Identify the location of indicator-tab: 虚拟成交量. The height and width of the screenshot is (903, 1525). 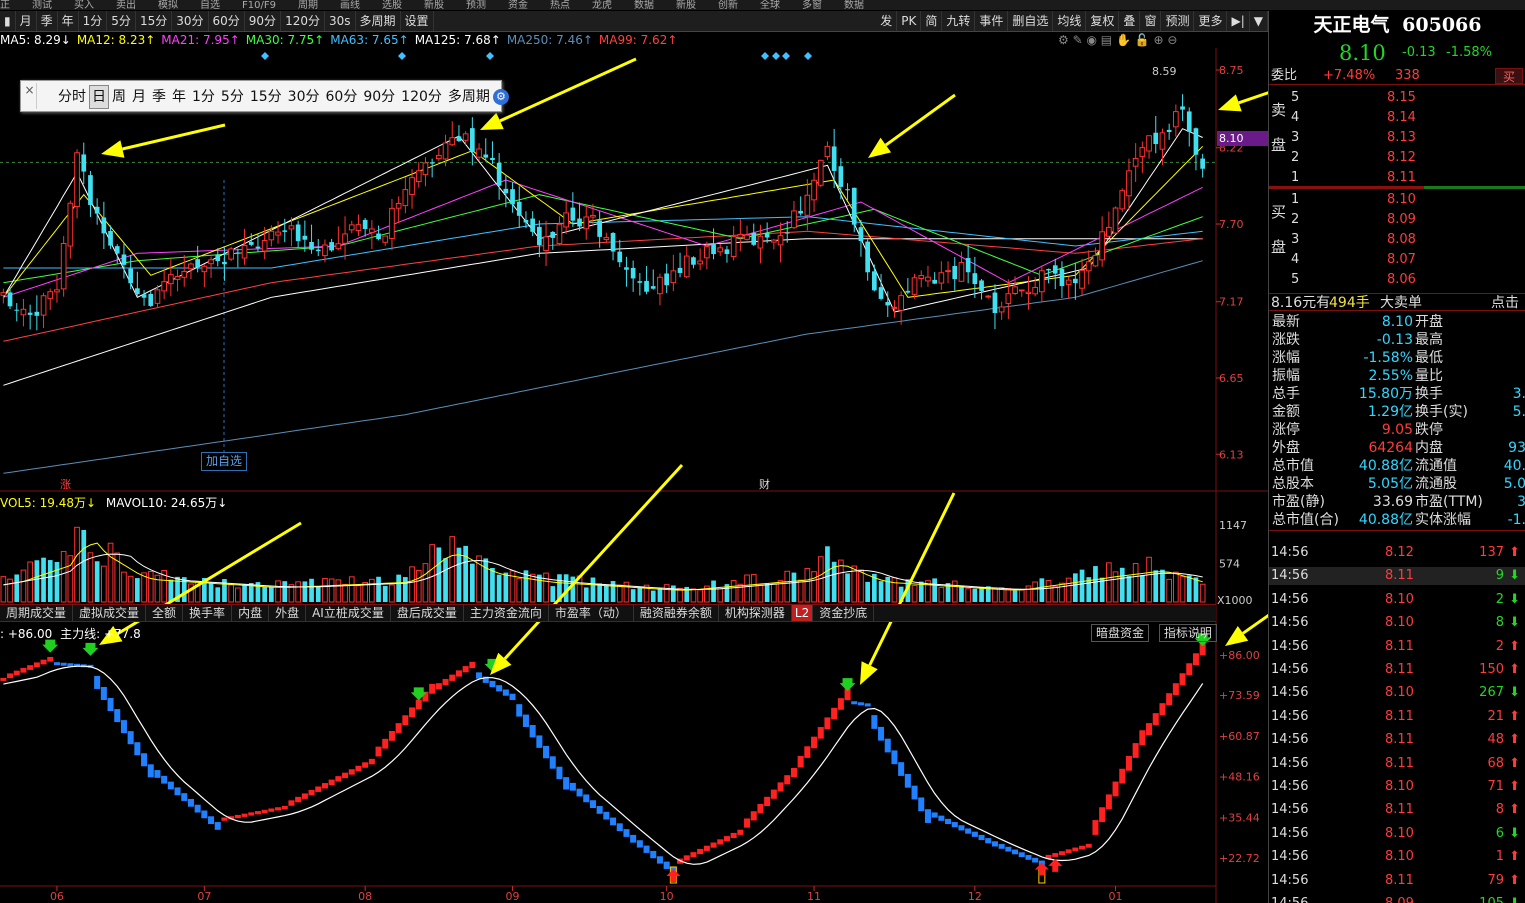
(110, 613).